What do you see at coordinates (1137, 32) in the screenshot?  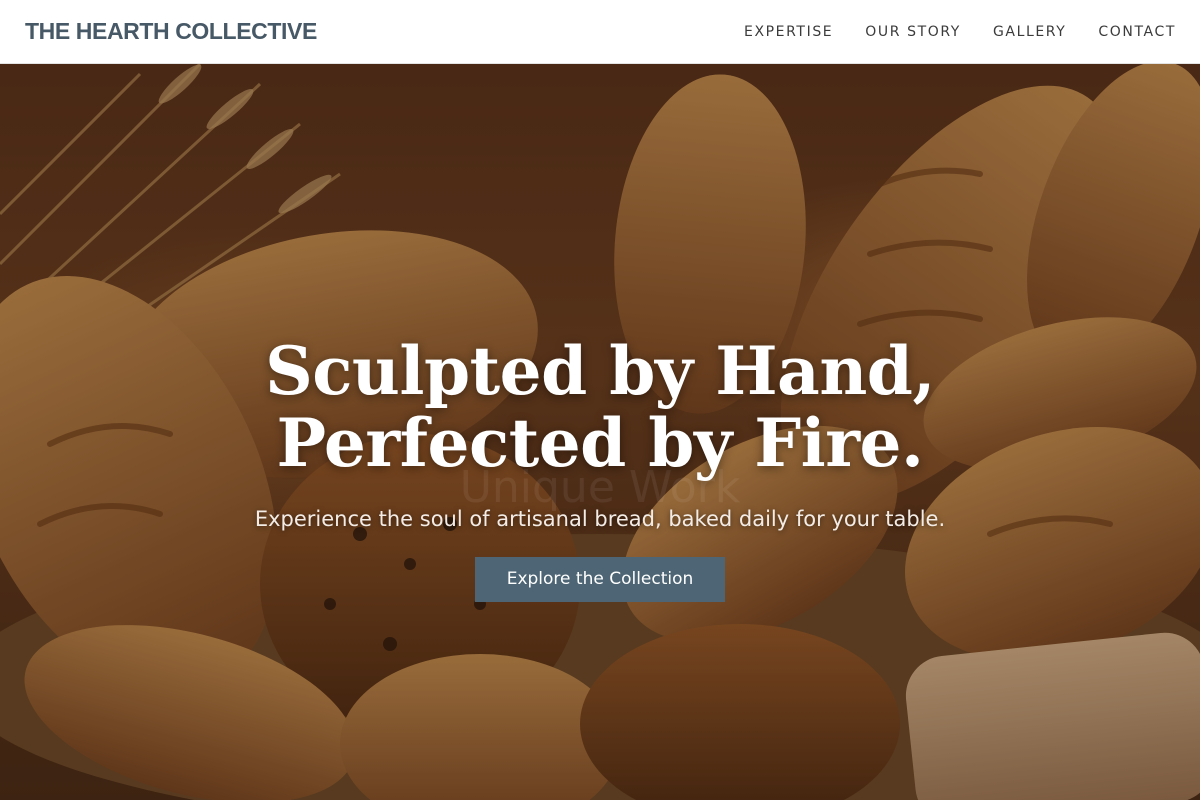 I see `nav-link-contact: CONTACT` at bounding box center [1137, 32].